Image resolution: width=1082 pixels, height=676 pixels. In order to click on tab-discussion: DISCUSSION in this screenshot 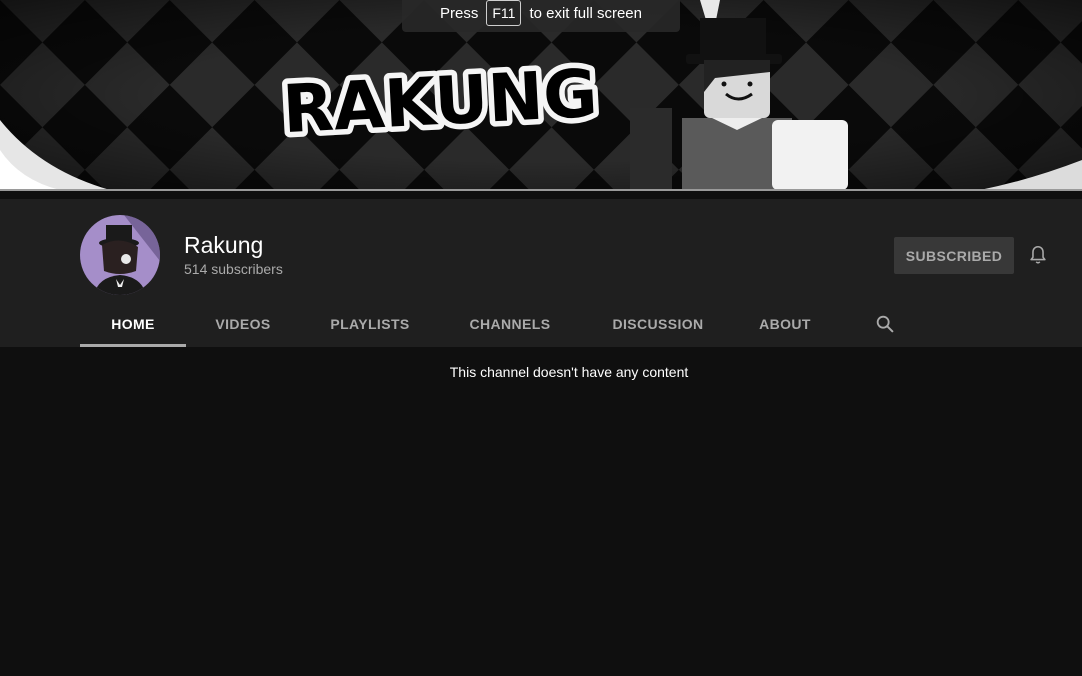, I will do `click(658, 324)`.